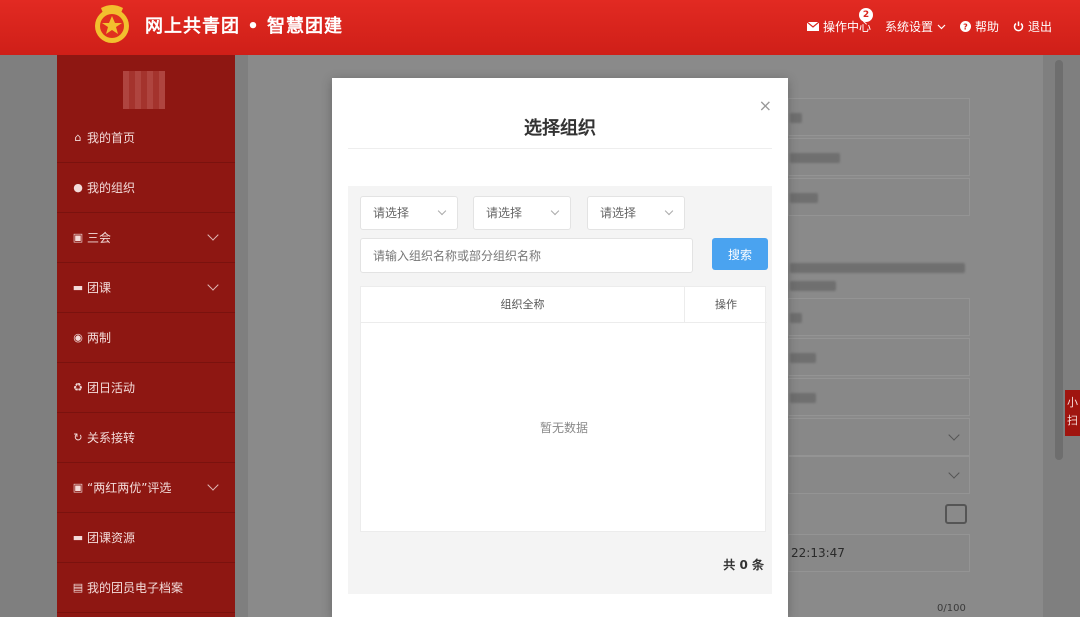  I want to click on close-icon: ×, so click(765, 105).